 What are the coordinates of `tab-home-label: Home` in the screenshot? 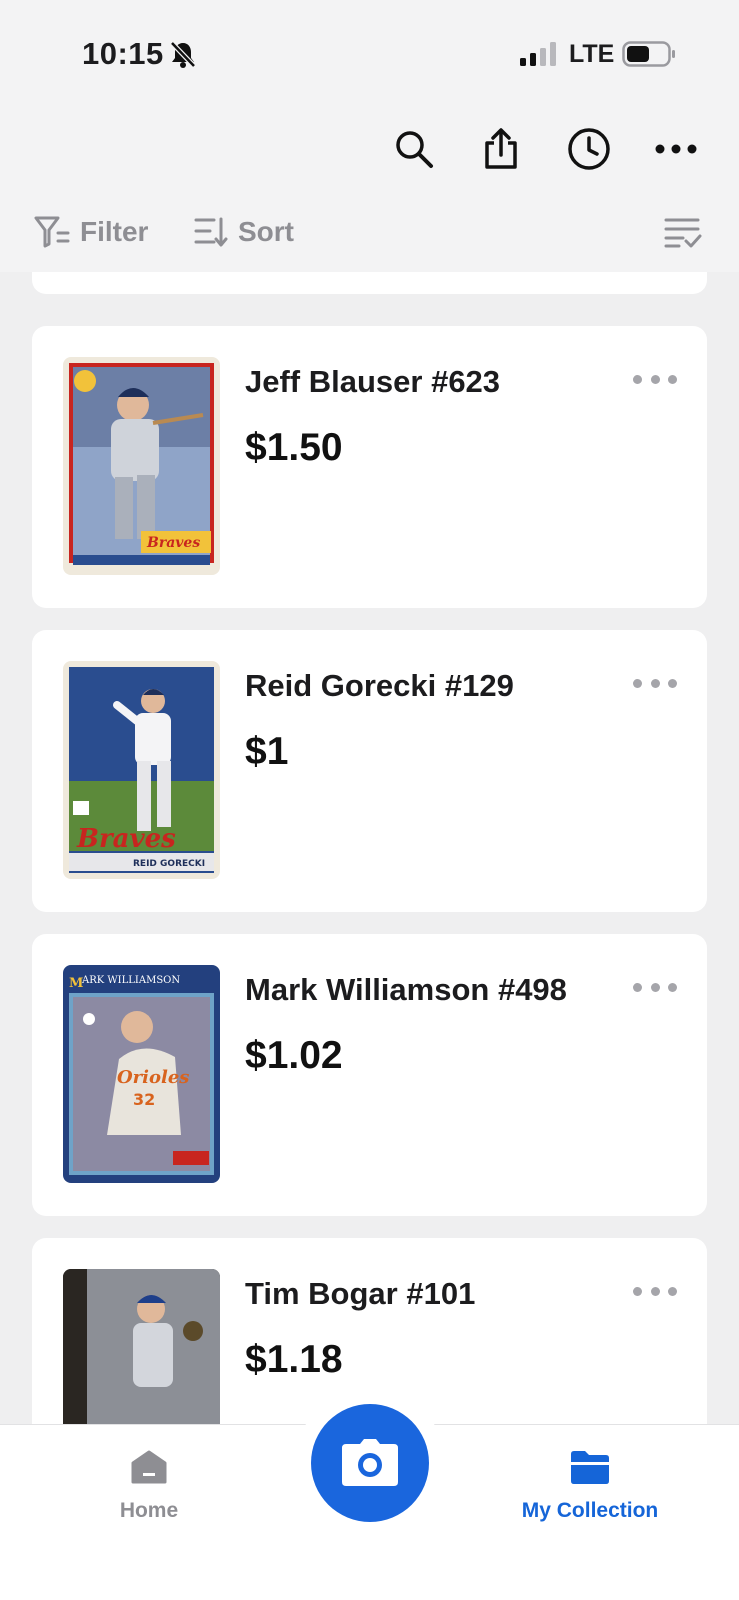 It's located at (149, 1510).